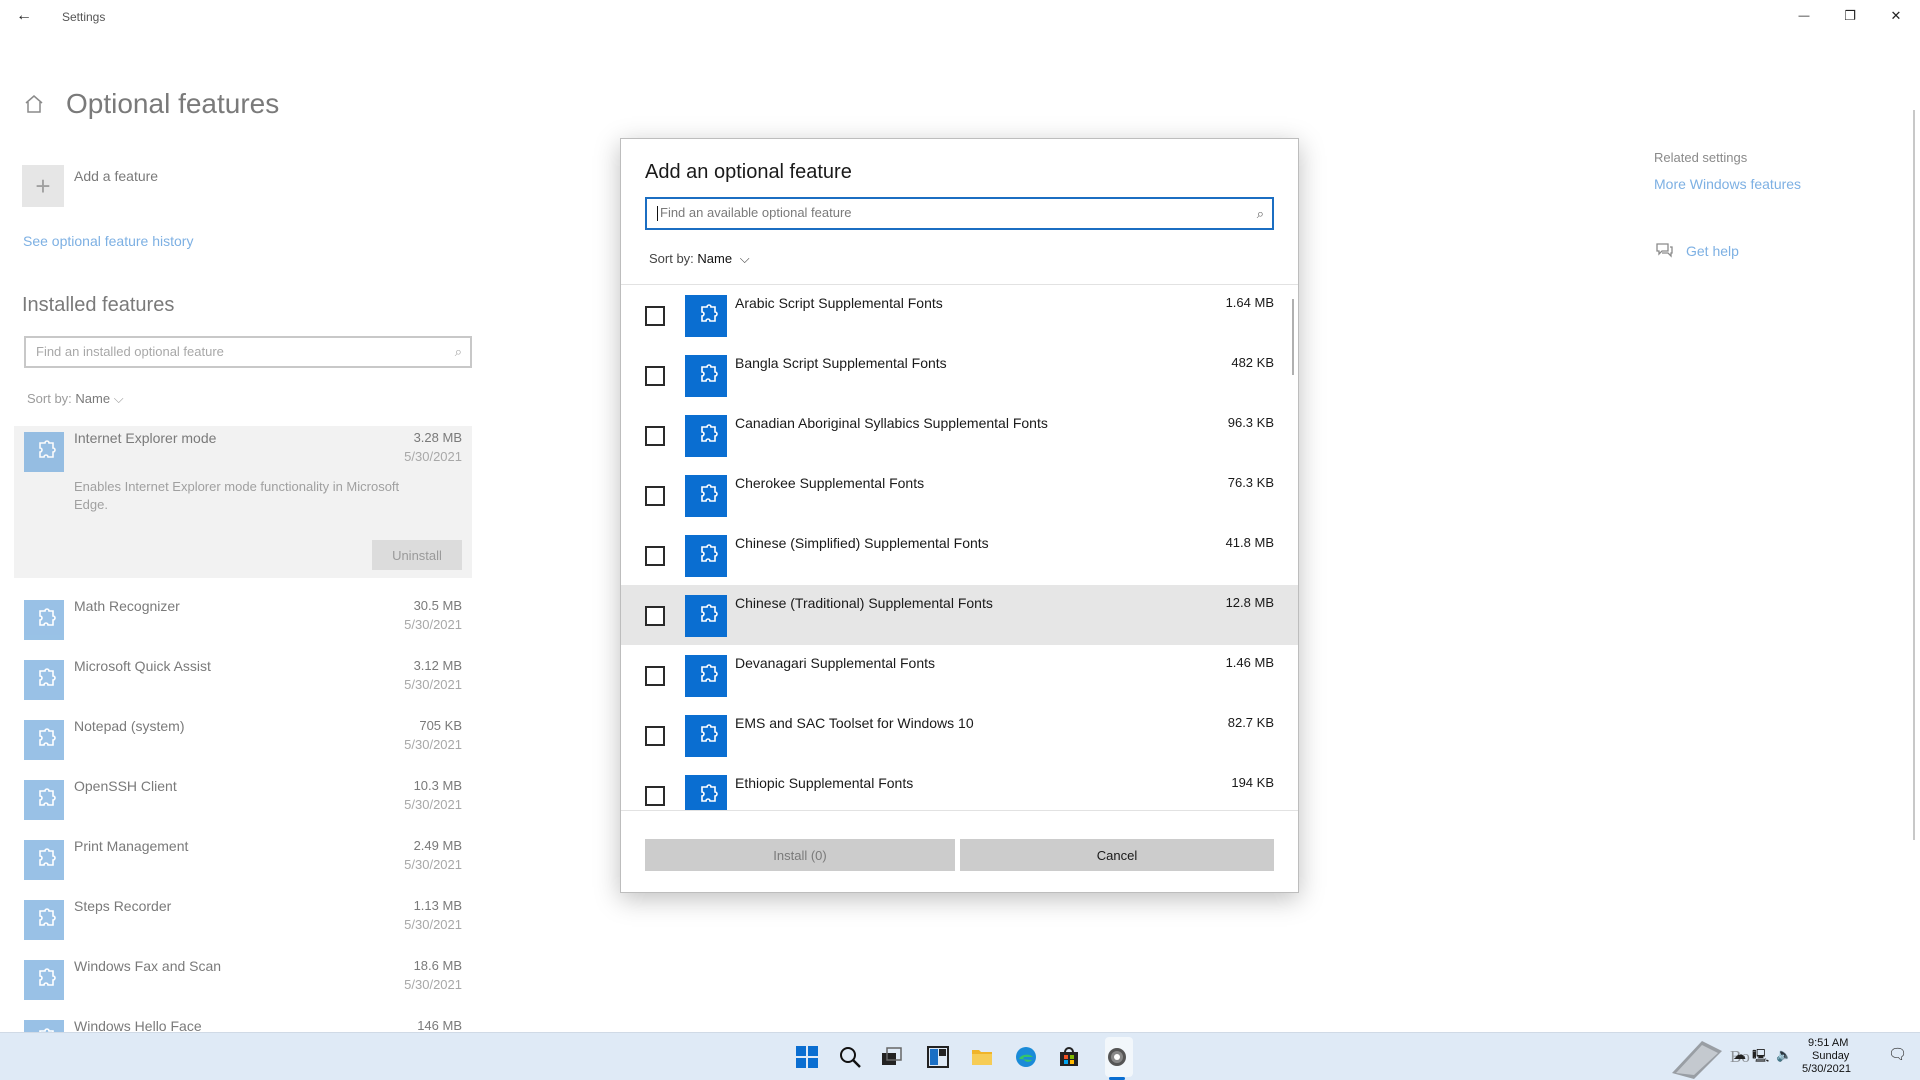  Describe the element at coordinates (1250, 482) in the screenshot. I see `feature-size: 76.3 KB` at that location.